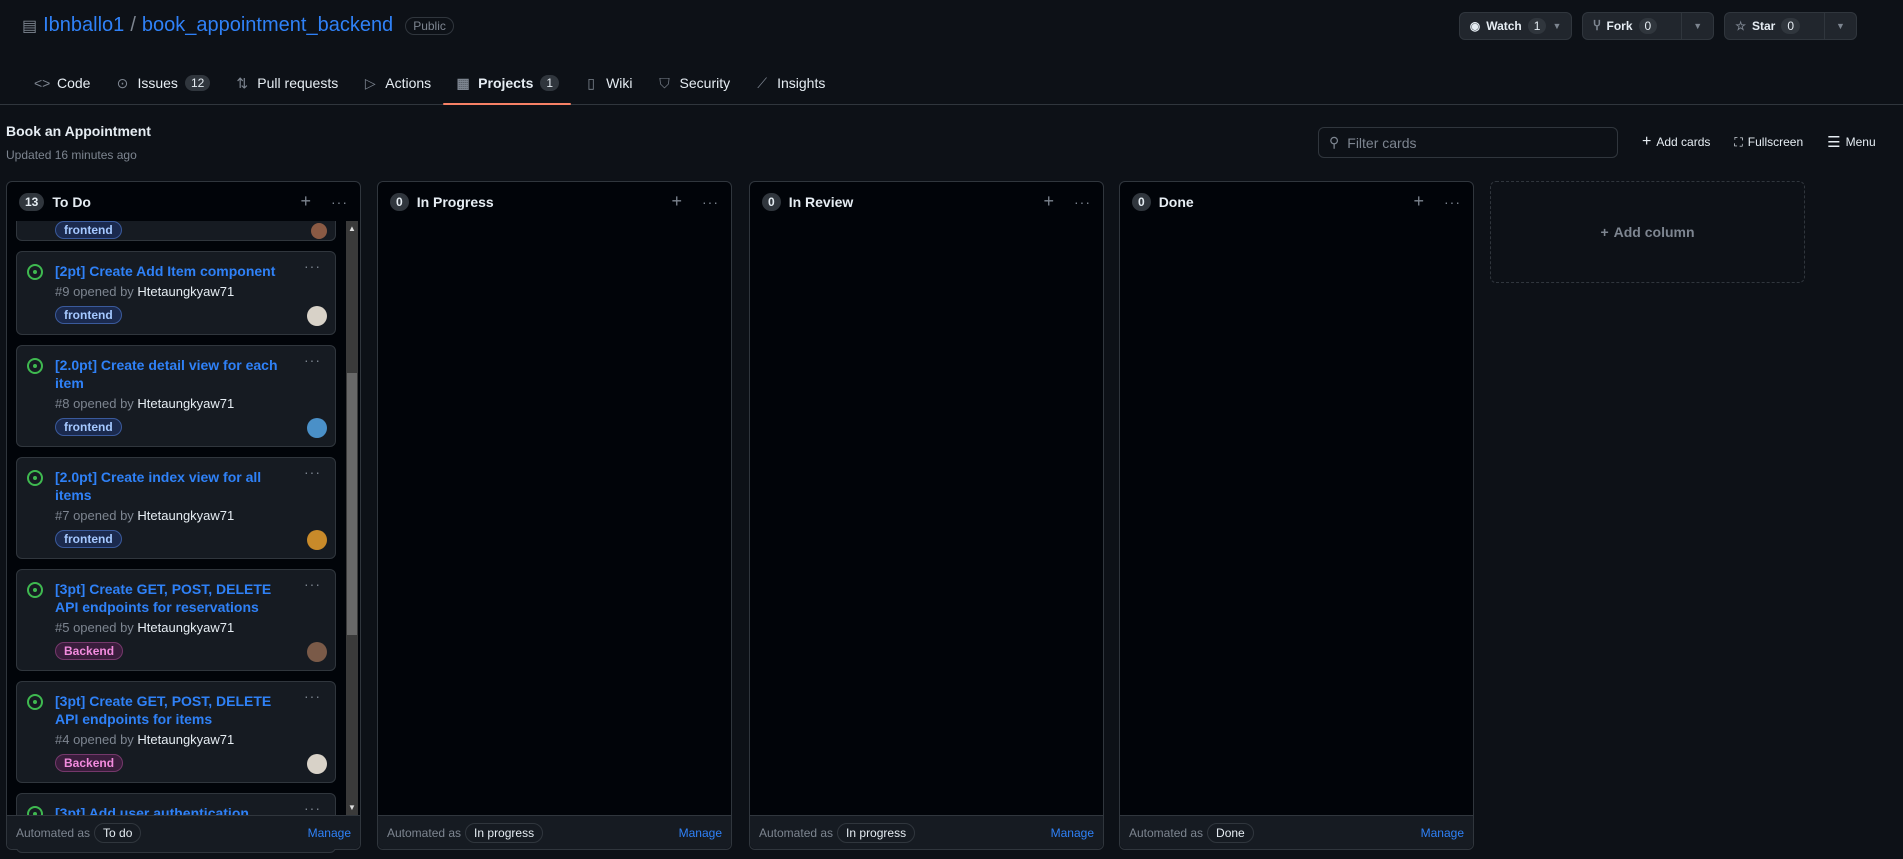 This screenshot has height=859, width=1903. Describe the element at coordinates (1647, 232) in the screenshot. I see `add-column-button: + Add column` at that location.